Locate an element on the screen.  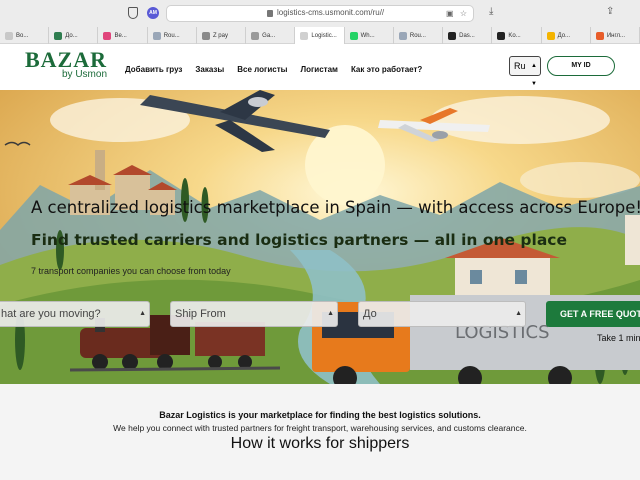
url-text: logistics-cms.usmonit.com/ru// is located at coordinates (331, 12).